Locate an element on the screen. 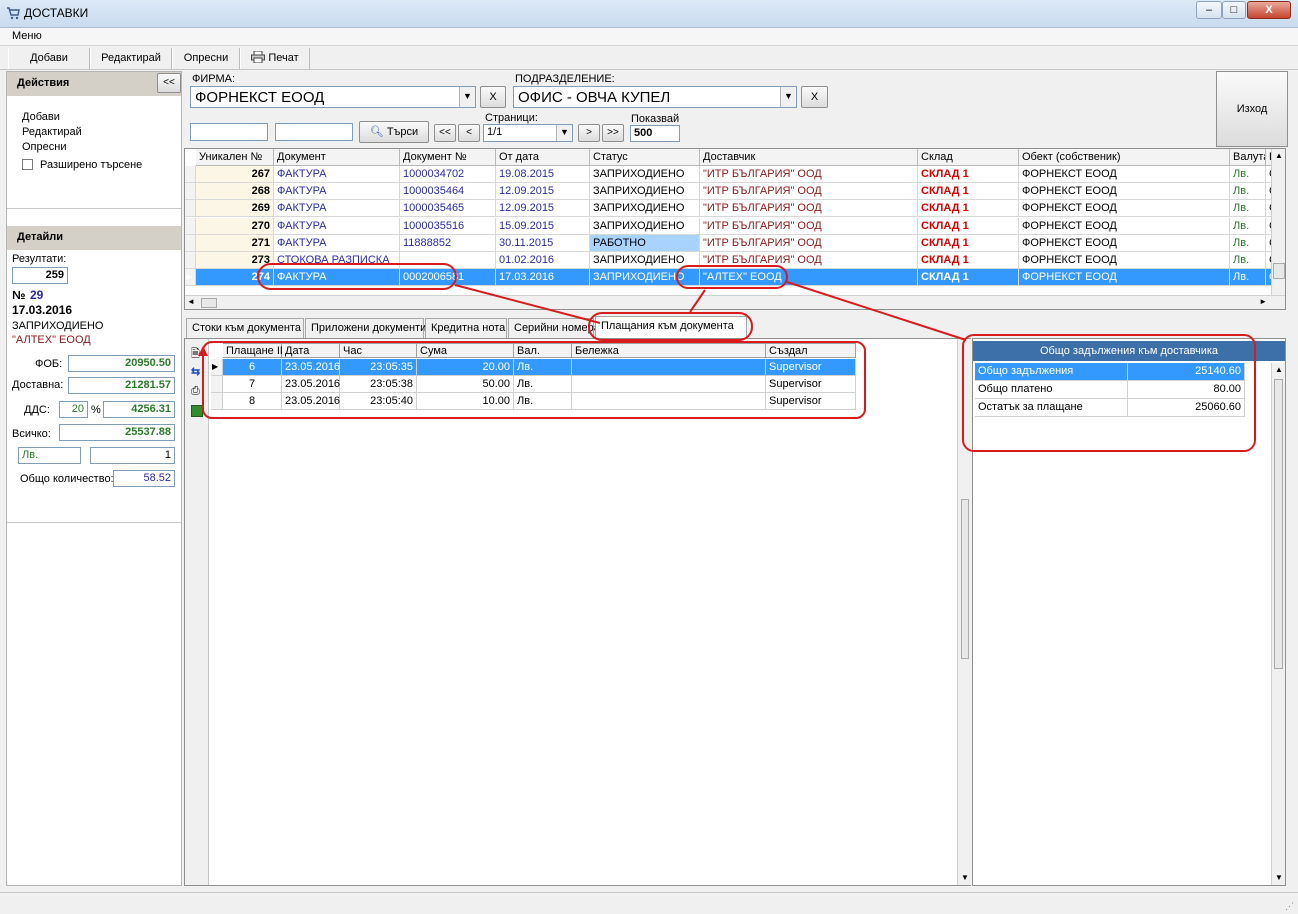 The width and height of the screenshot is (1298, 914). show-label: Показвай is located at coordinates (655, 119).